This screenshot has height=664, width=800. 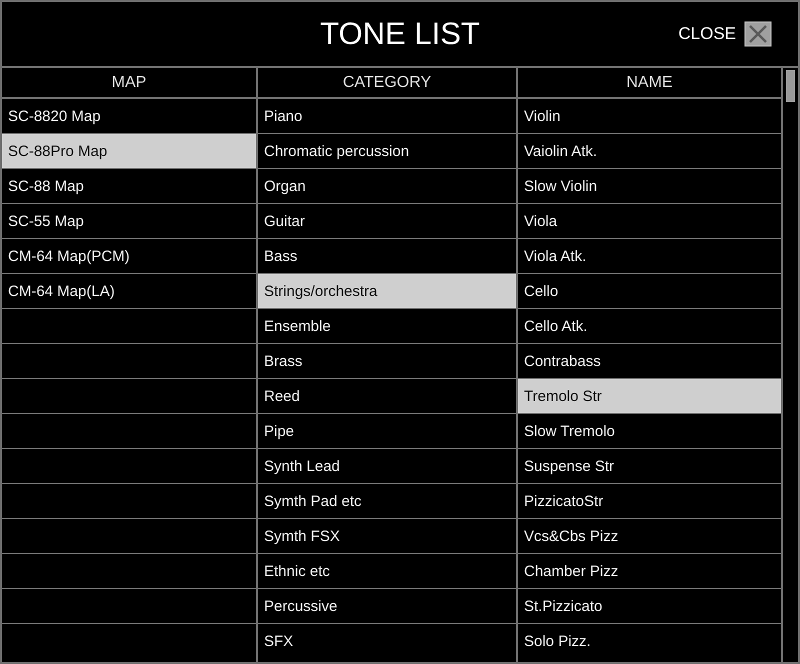 I want to click on scrollbar, so click(x=789, y=365).